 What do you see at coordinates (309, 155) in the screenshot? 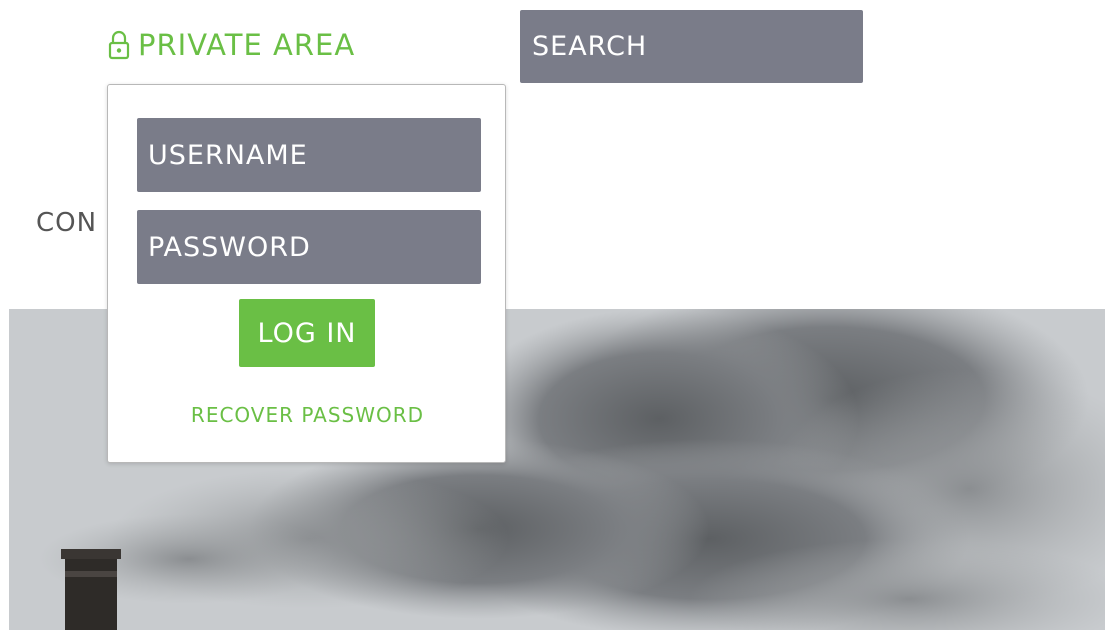
I see `username-field` at bounding box center [309, 155].